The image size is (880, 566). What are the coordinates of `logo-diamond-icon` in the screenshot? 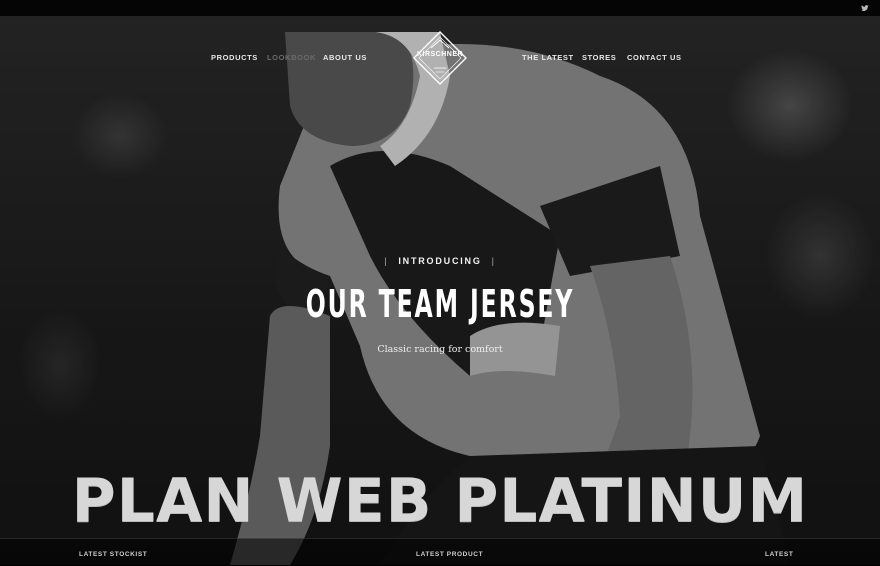 It's located at (440, 58).